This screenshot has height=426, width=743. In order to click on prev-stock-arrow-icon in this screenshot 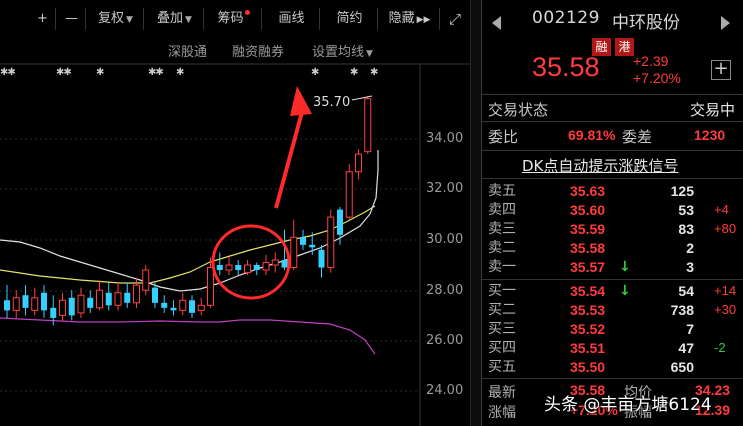, I will do `click(496, 23)`.